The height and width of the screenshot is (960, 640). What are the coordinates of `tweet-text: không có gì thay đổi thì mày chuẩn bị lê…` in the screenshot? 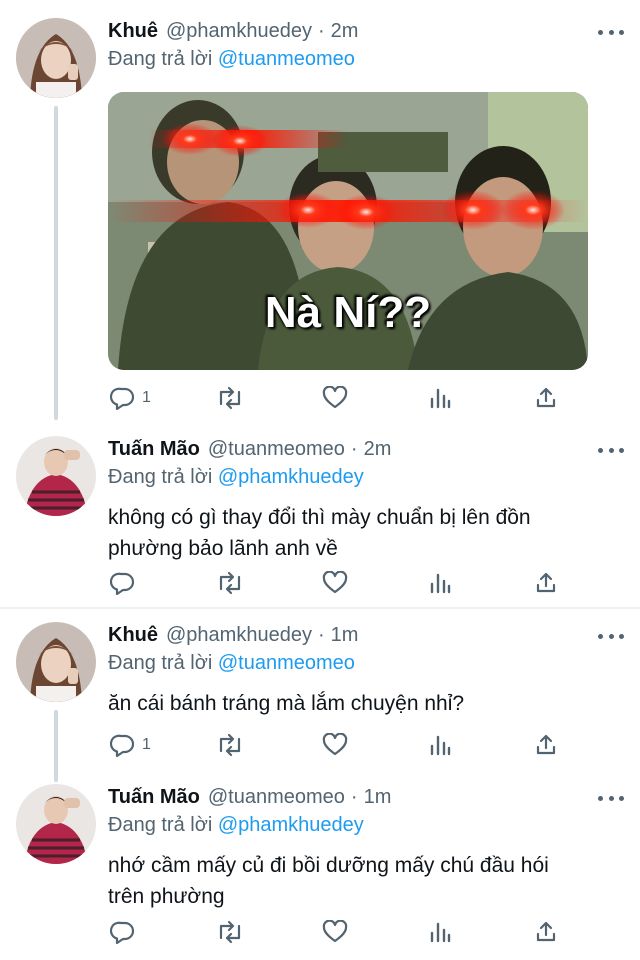 It's located at (366, 533).